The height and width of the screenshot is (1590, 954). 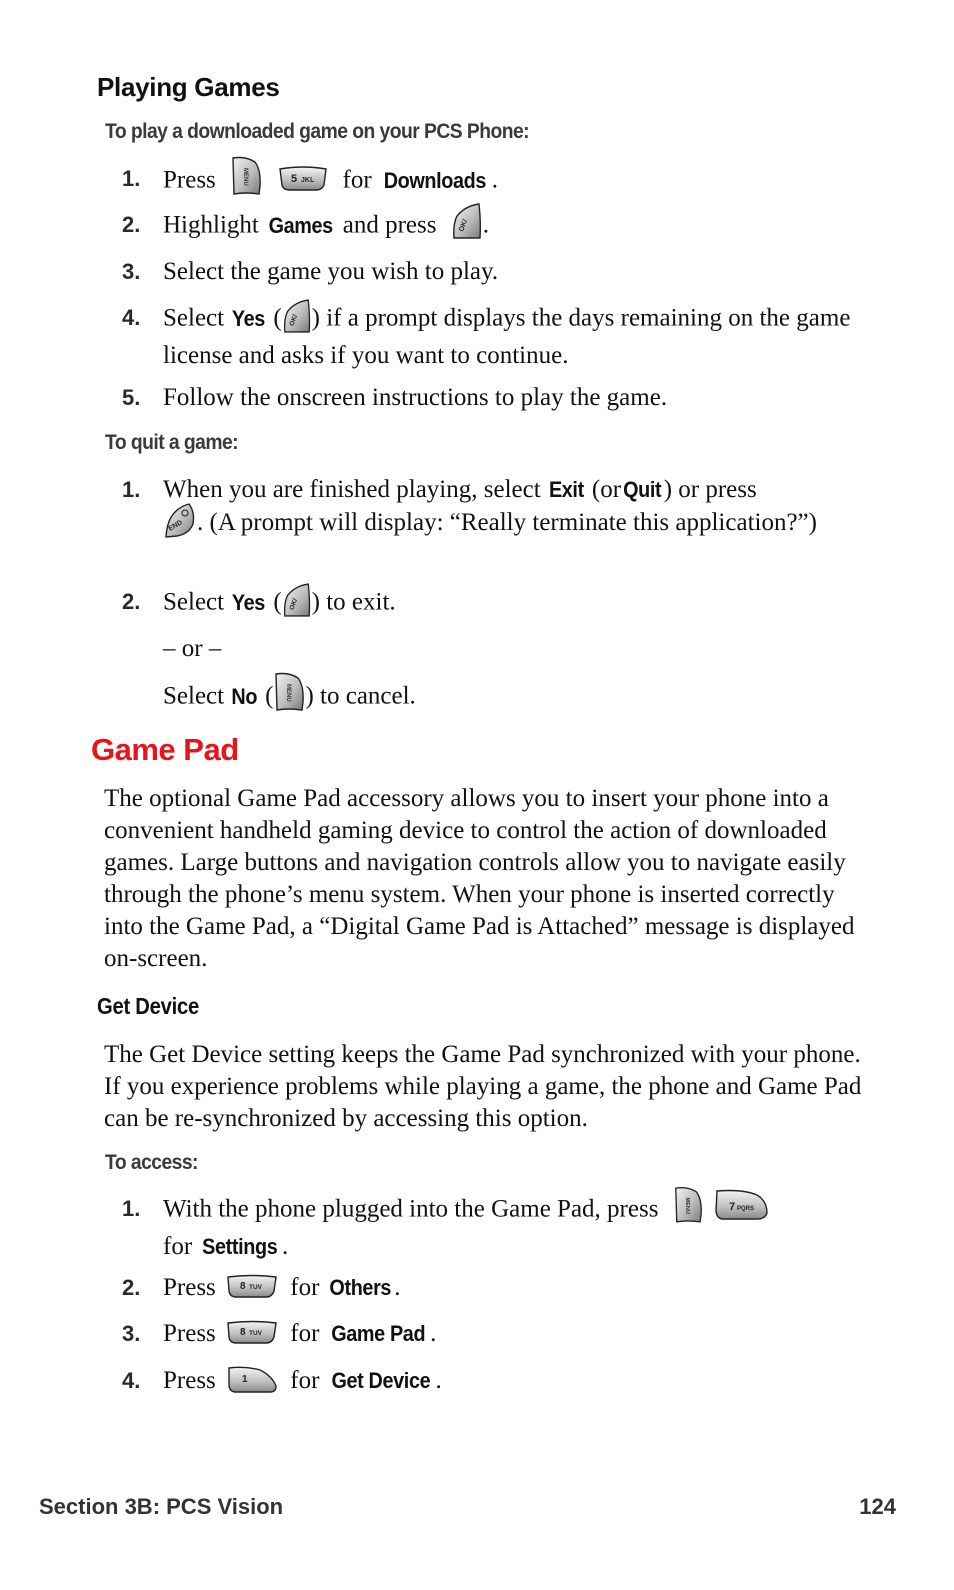 I want to click on bold-term: Others, so click(x=360, y=1287).